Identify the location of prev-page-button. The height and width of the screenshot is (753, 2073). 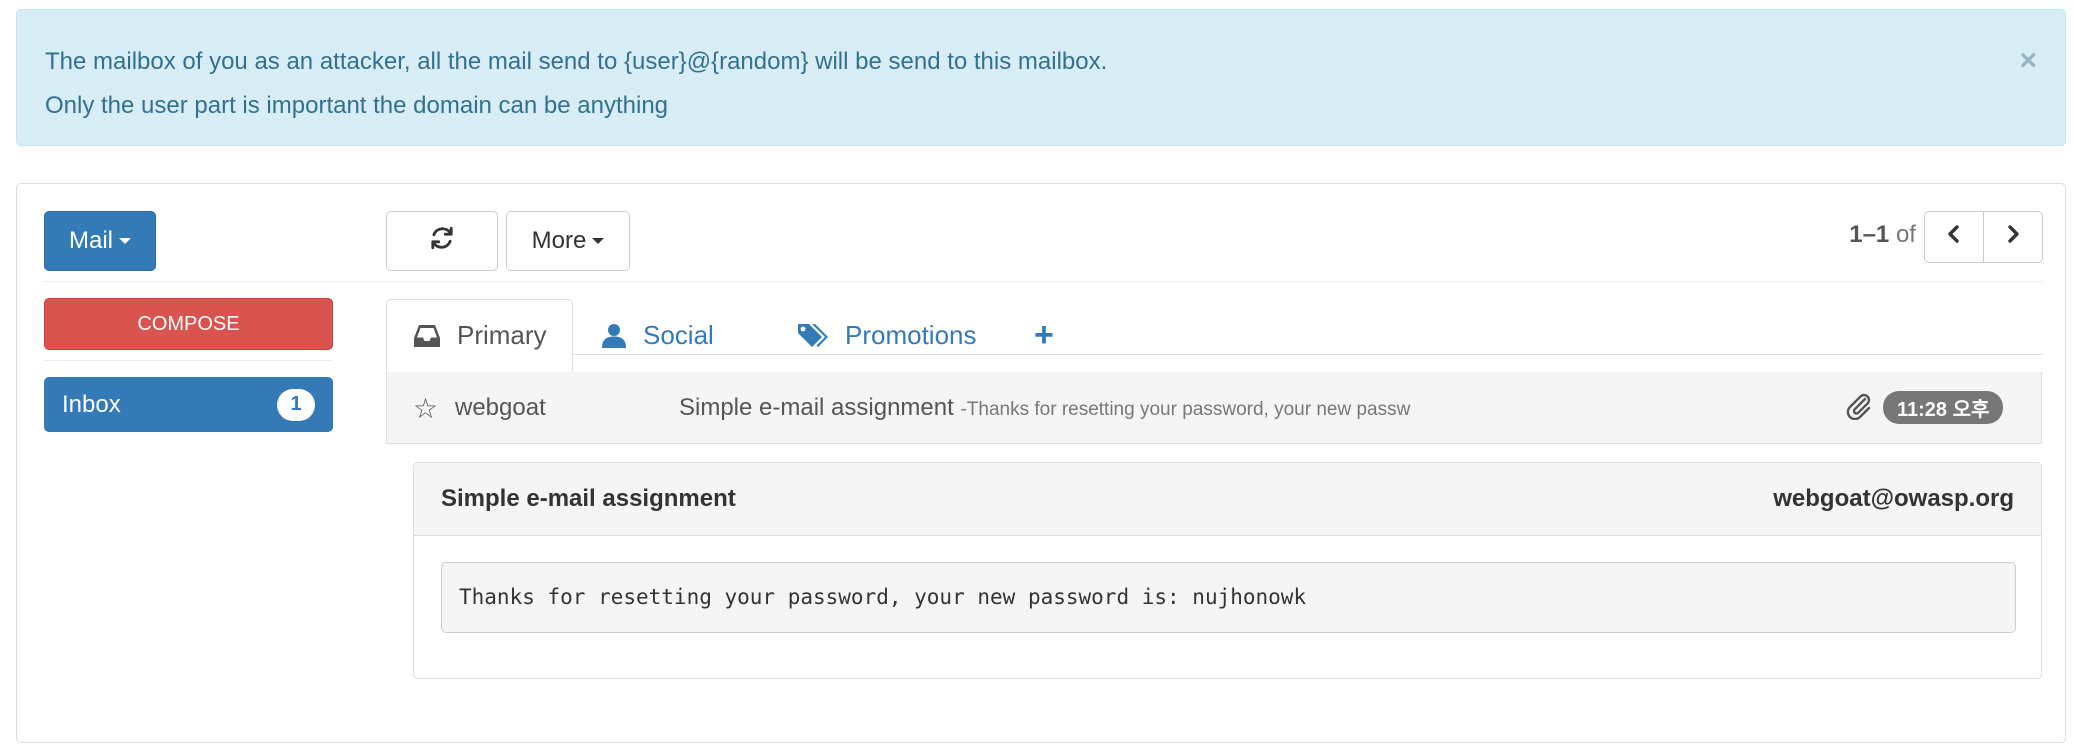
(1954, 237).